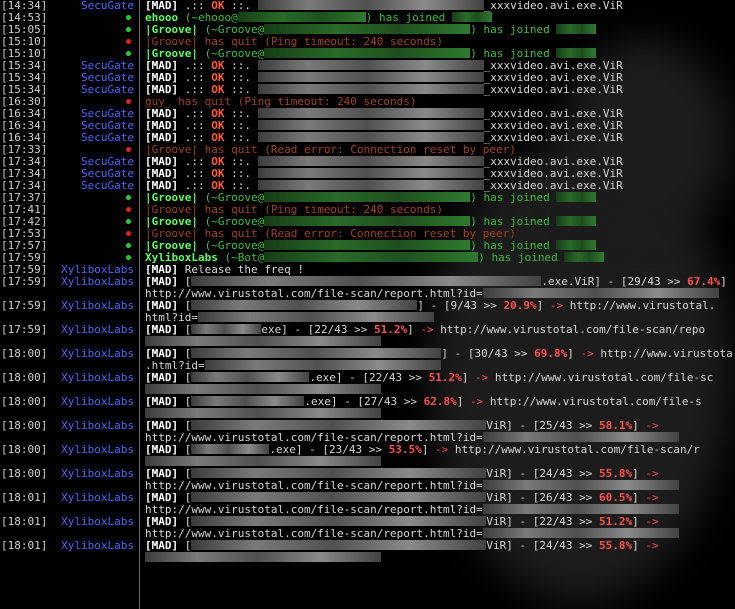  Describe the element at coordinates (663, 353) in the screenshot. I see `scan-link: http://www.virustota` at that location.